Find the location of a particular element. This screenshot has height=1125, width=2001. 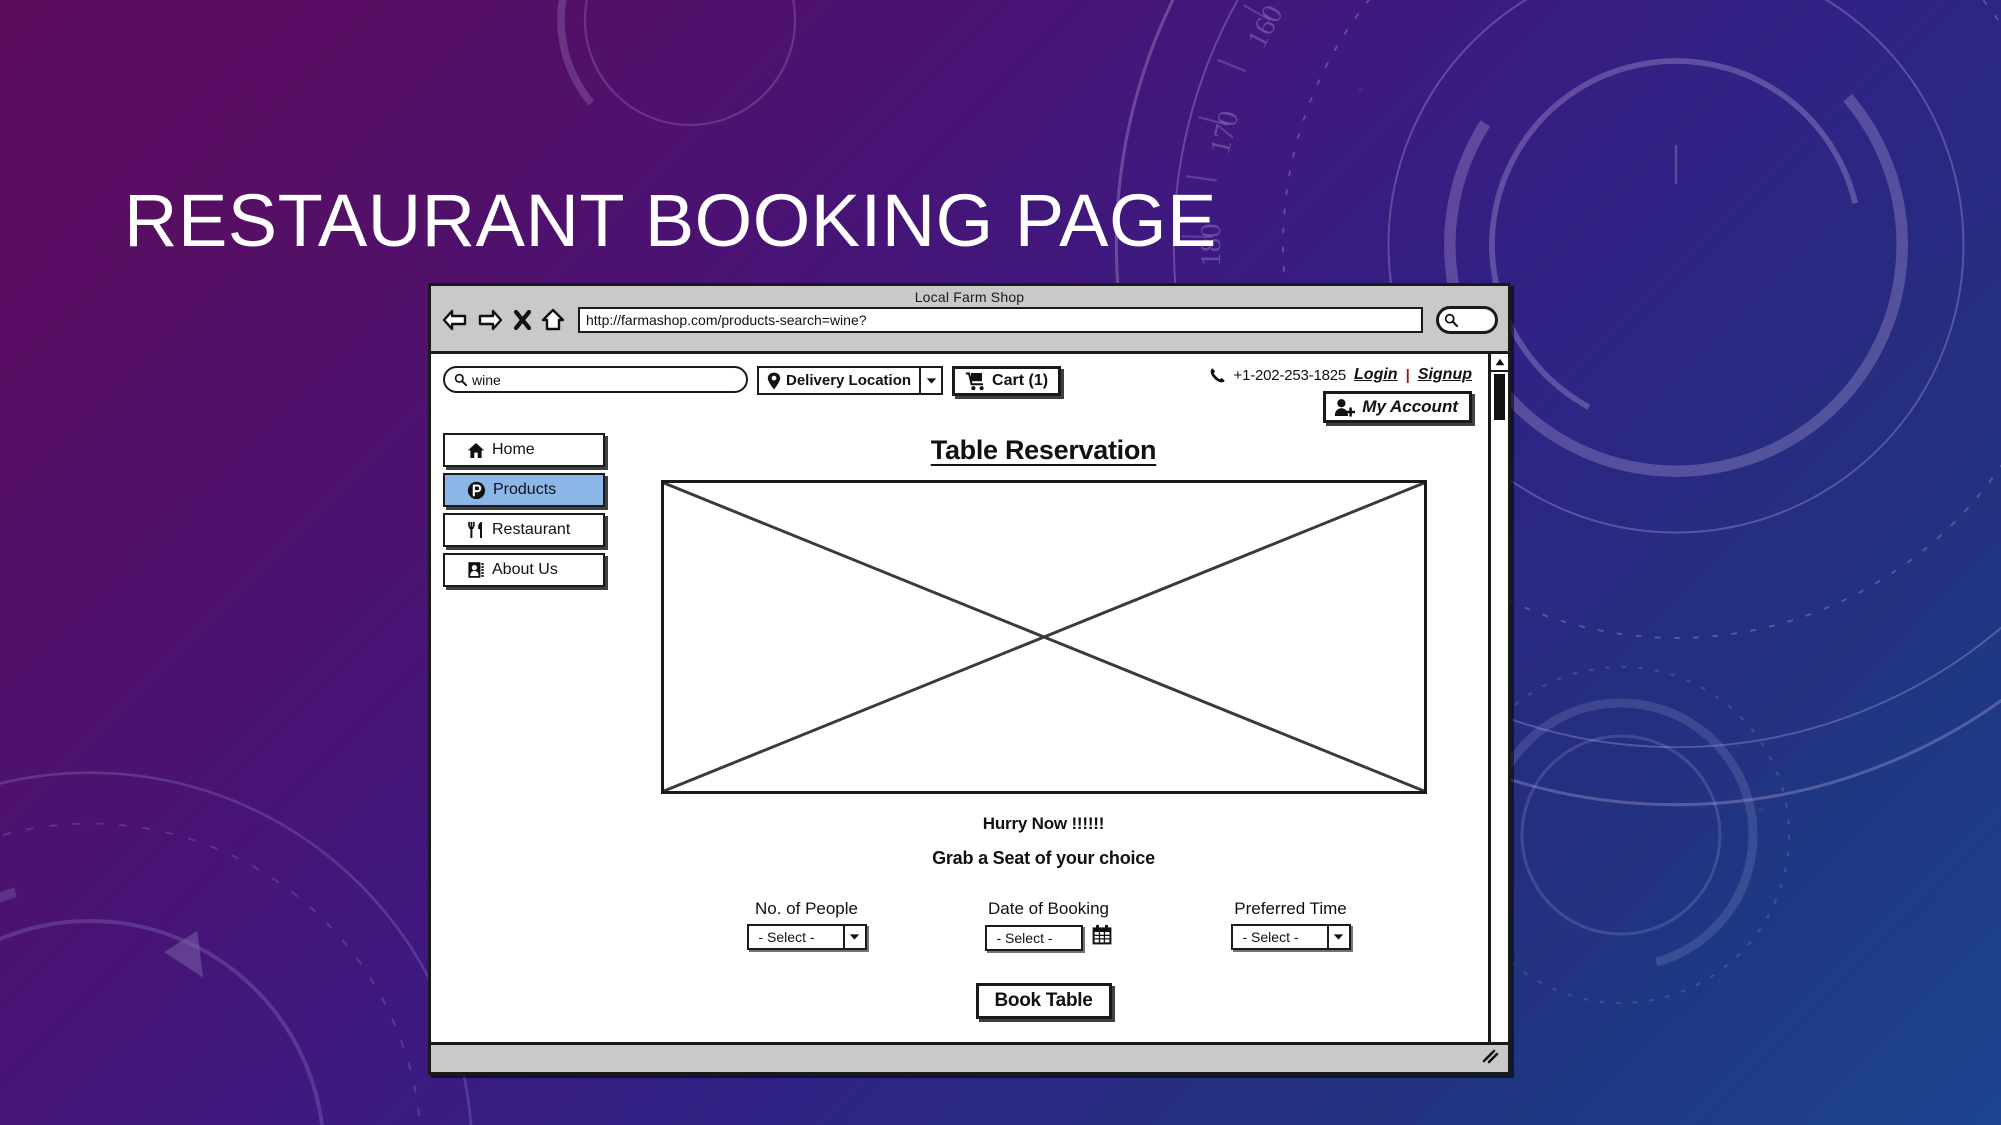

close-x-icon is located at coordinates (522, 320).